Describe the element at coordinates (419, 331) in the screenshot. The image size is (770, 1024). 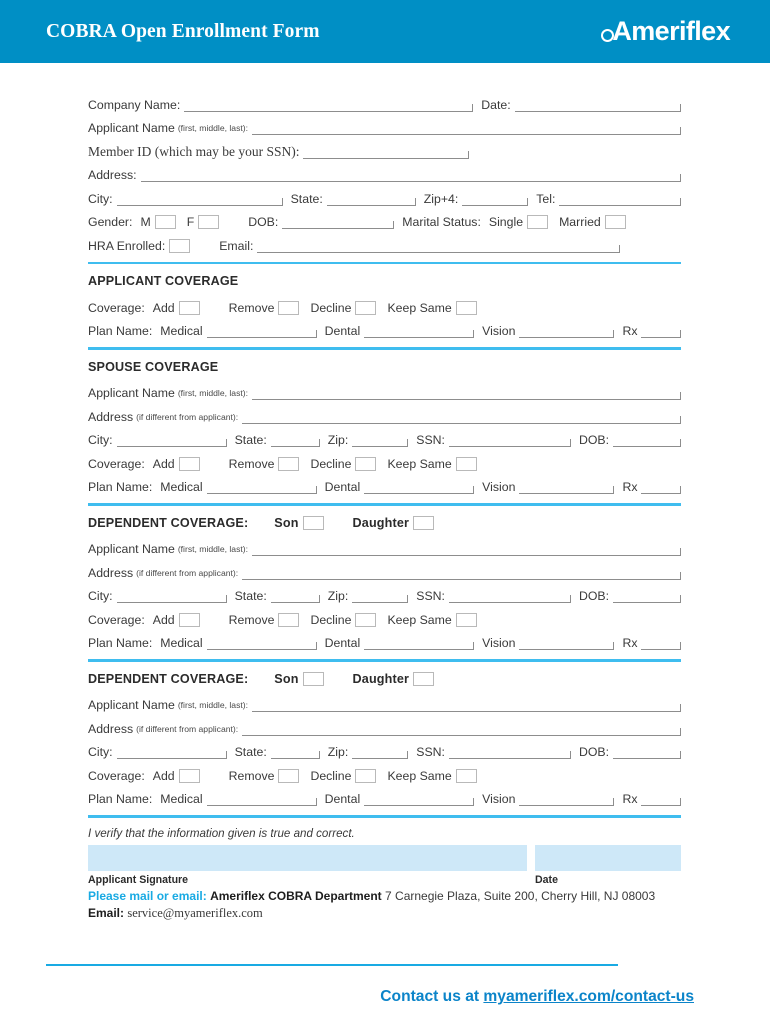
I see `applicant-plan-dental-input` at that location.